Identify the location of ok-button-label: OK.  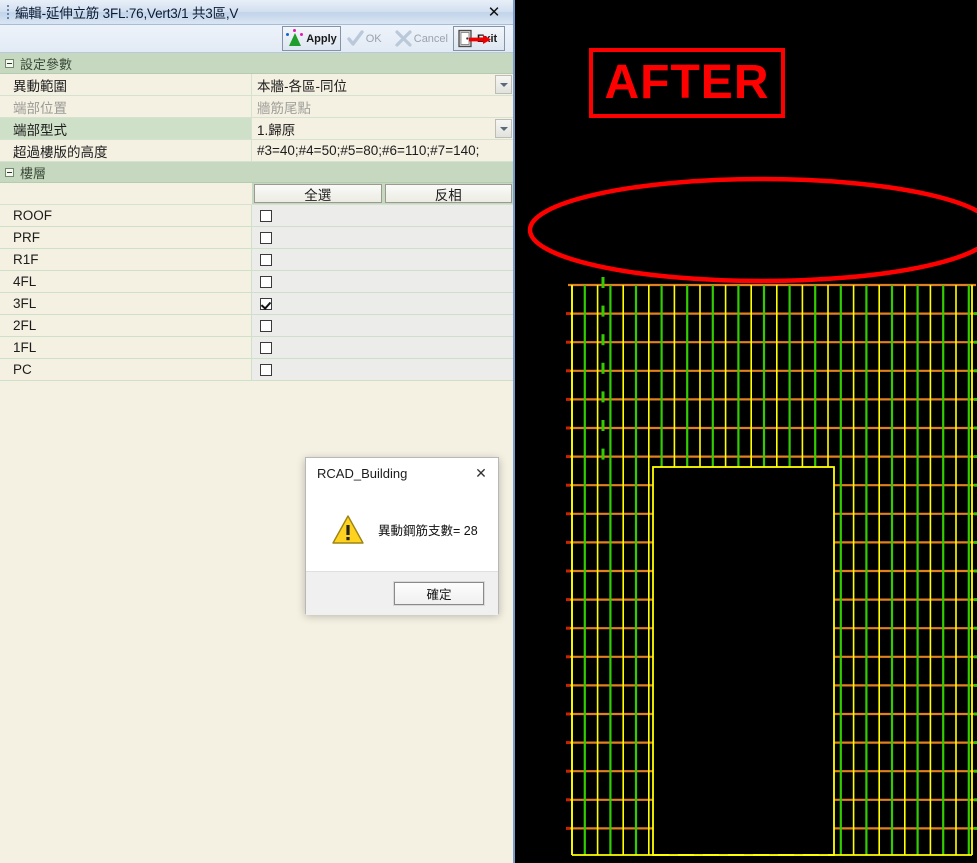
(373, 38).